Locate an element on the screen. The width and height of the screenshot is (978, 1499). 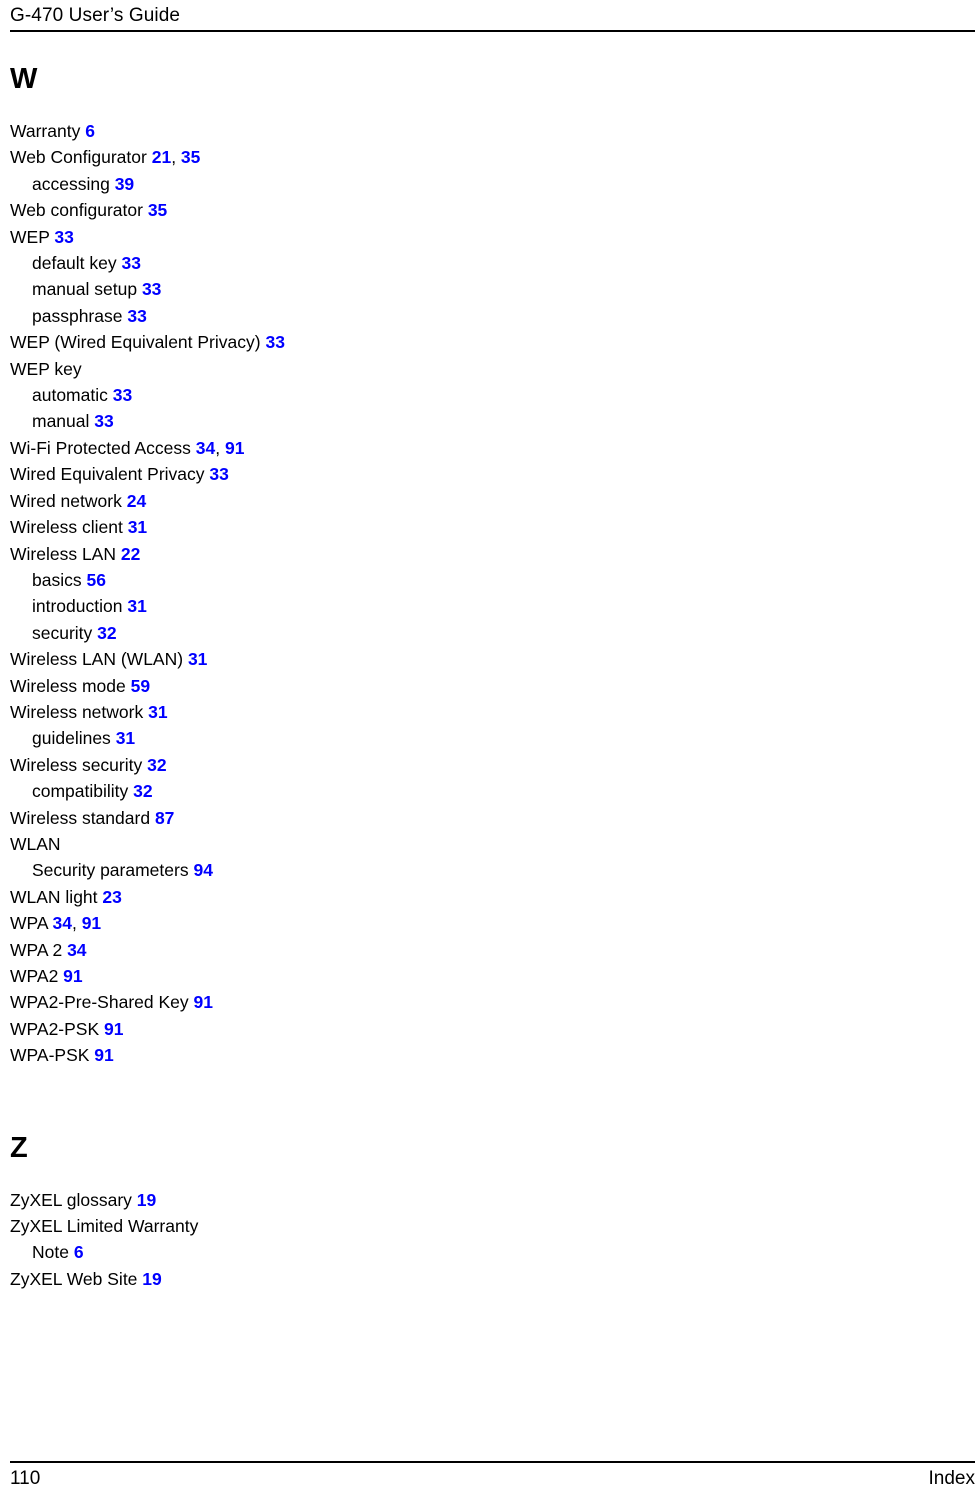
index-subentry: default key 33 is located at coordinates (310, 263).